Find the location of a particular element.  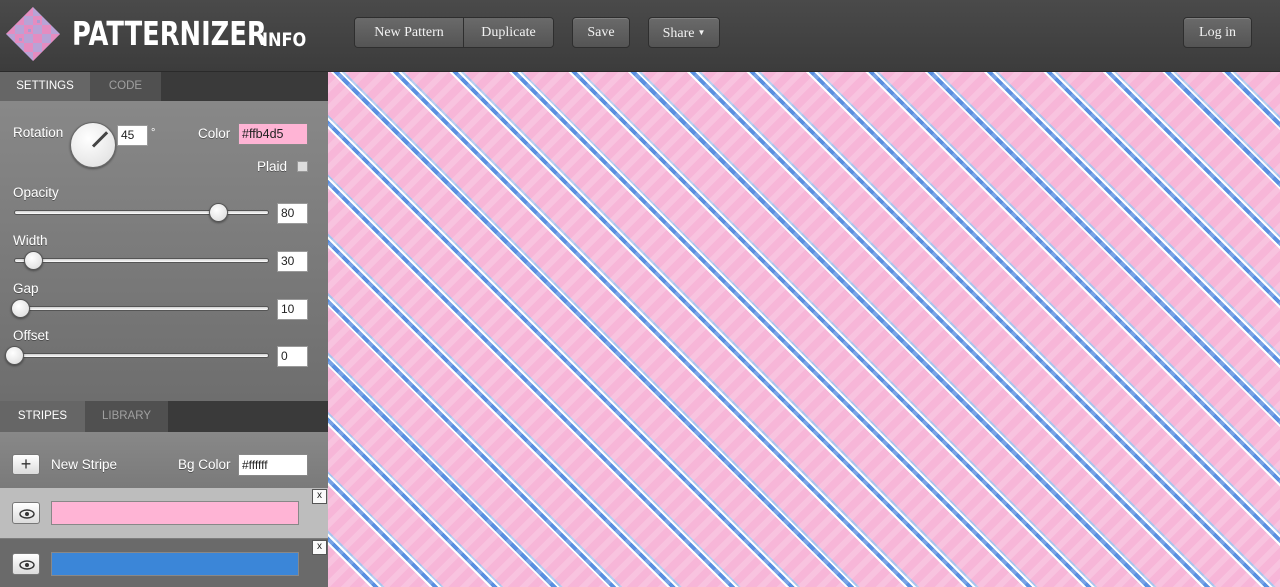

login-button: Log in is located at coordinates (1217, 32).